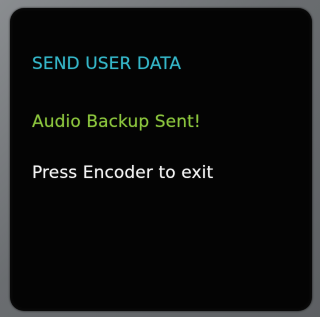  I want to click on exit-instruction: Press Encoder to exit, so click(123, 173).